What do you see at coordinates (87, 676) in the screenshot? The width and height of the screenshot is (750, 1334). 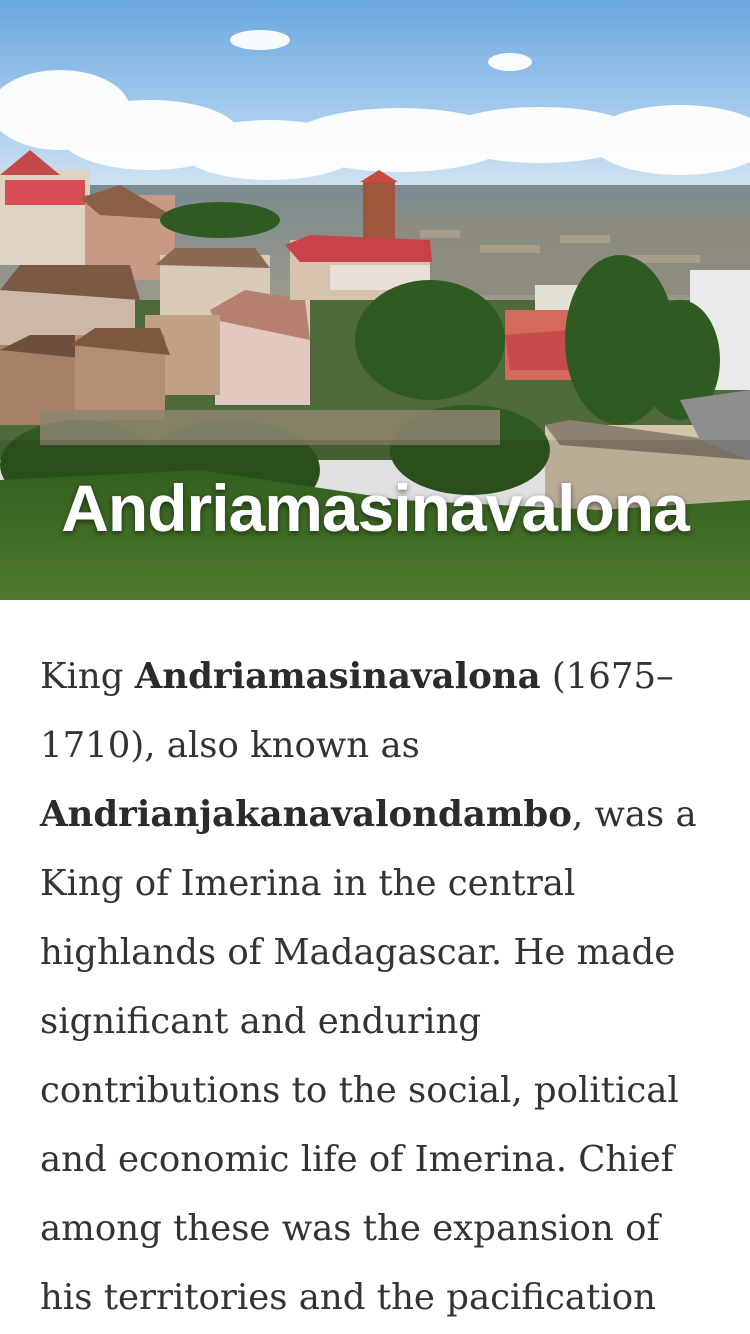 I see `intro-prefix: King` at bounding box center [87, 676].